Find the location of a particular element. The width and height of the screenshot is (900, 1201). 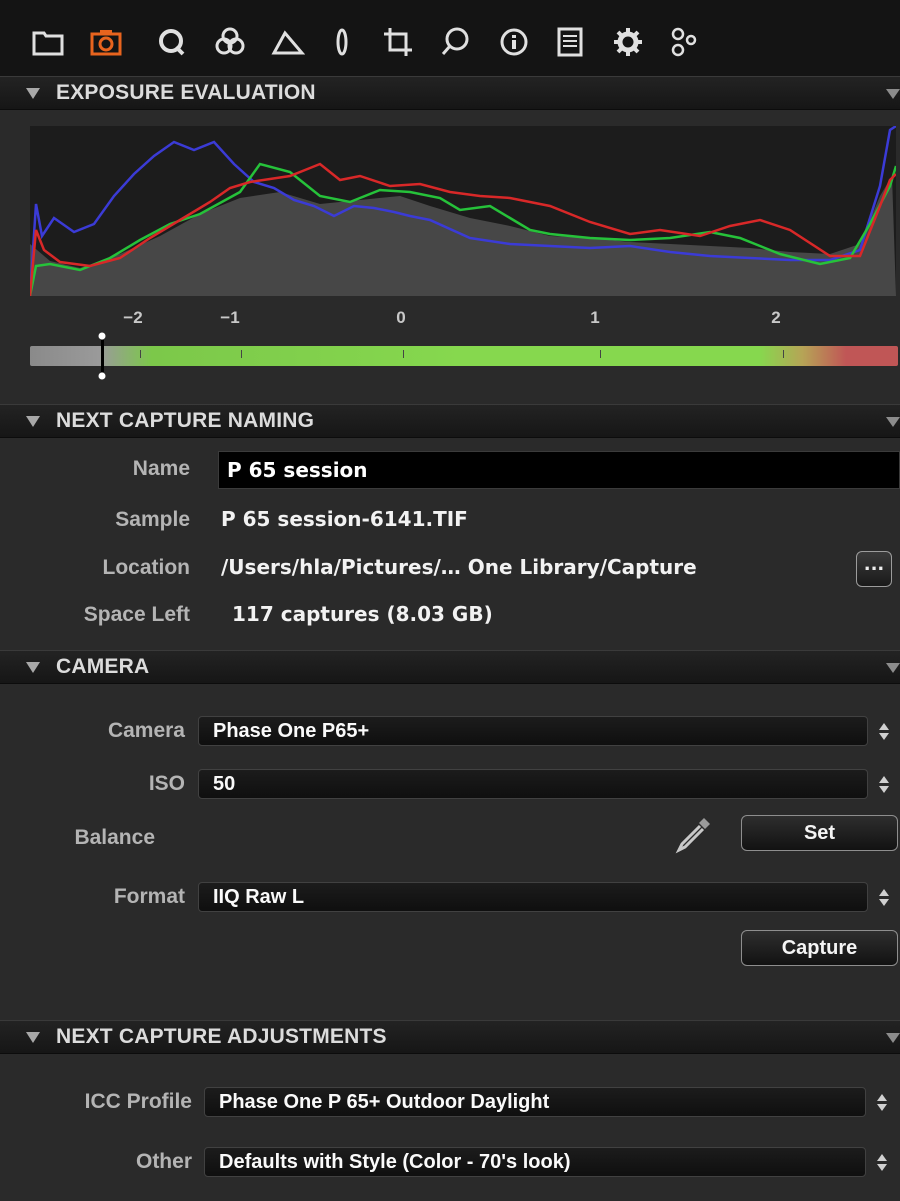

camera-icon is located at coordinates (106, 43).